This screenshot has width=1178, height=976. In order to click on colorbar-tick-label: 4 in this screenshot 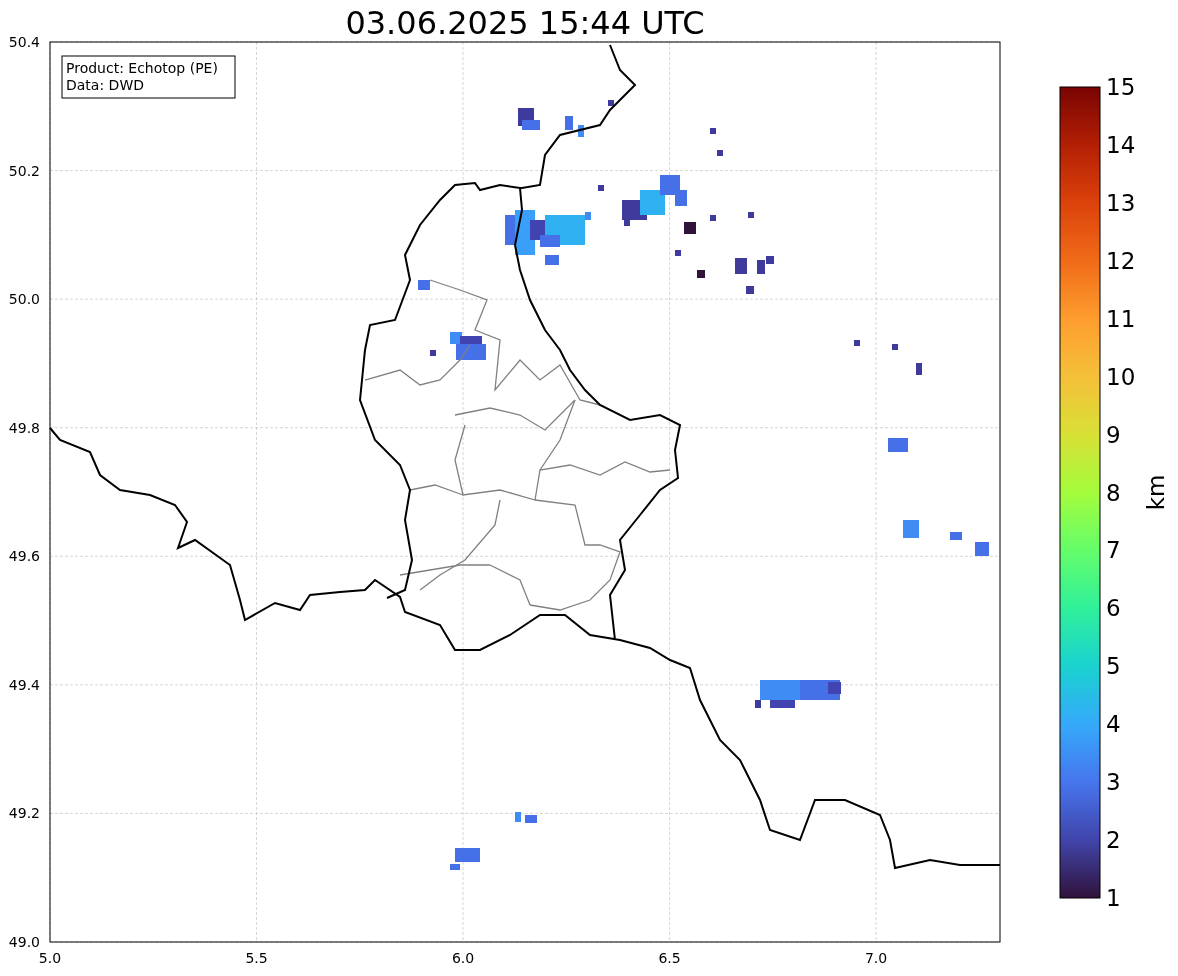, I will do `click(1113, 724)`.